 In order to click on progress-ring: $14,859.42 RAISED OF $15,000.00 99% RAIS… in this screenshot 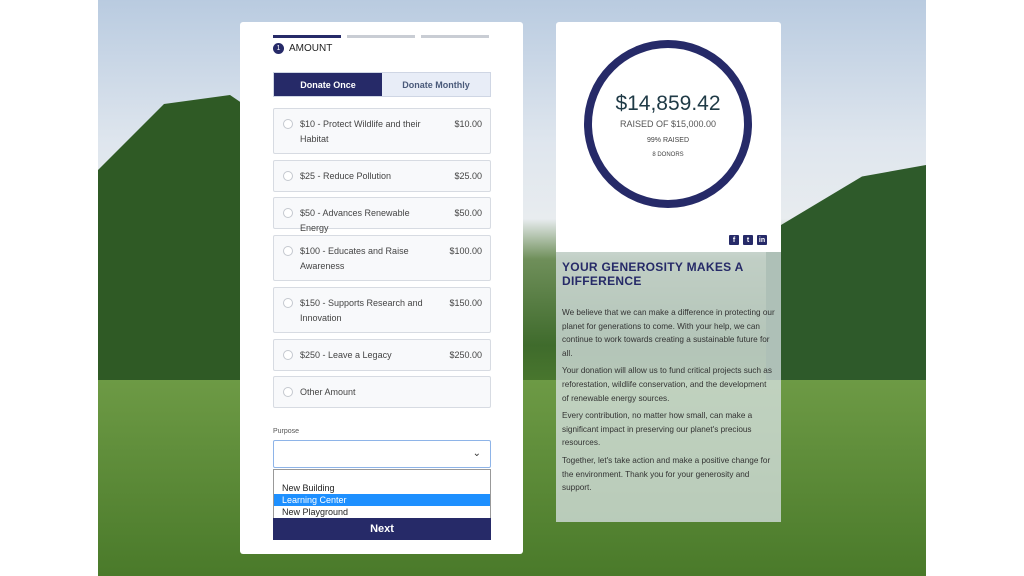, I will do `click(668, 124)`.